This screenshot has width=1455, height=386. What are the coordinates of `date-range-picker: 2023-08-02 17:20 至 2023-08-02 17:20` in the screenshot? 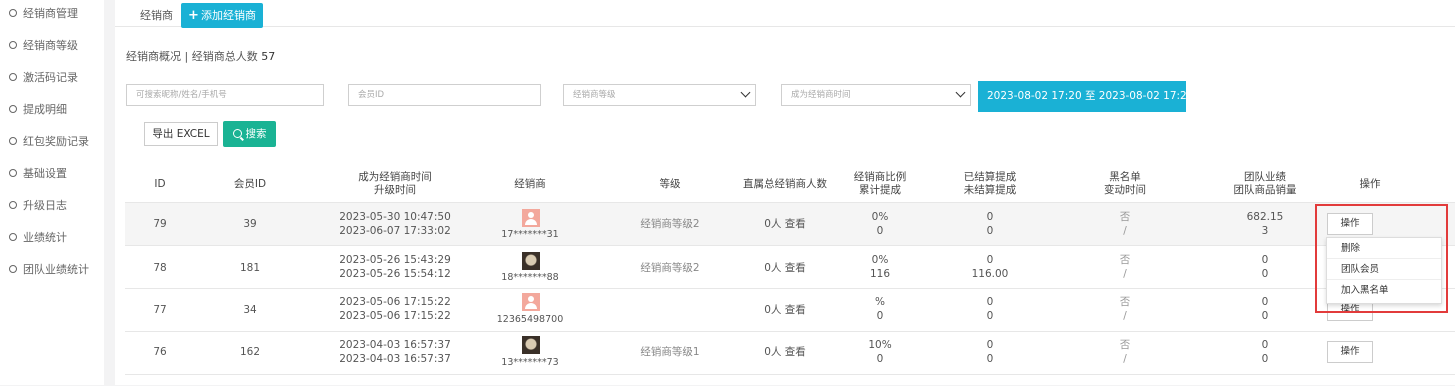 It's located at (1092, 96).